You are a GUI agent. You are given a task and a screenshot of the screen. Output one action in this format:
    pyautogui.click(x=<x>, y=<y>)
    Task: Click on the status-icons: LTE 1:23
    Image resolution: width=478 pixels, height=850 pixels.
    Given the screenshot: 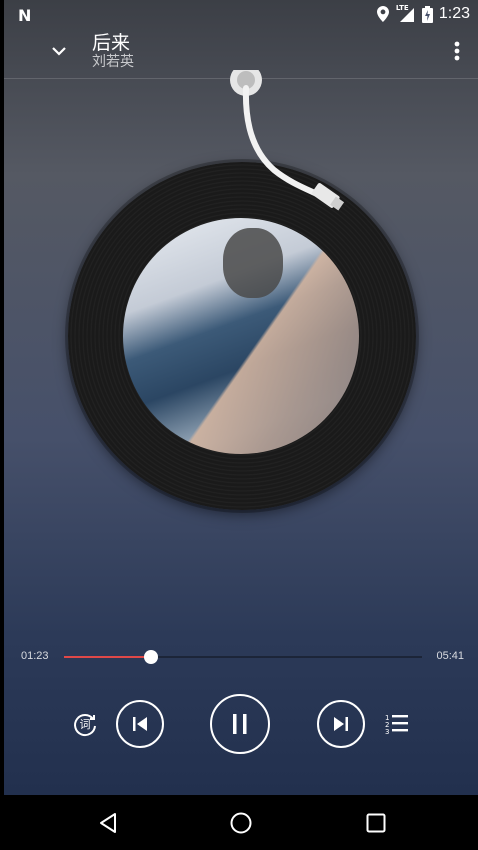 What is the action you would take?
    pyautogui.click(x=423, y=13)
    